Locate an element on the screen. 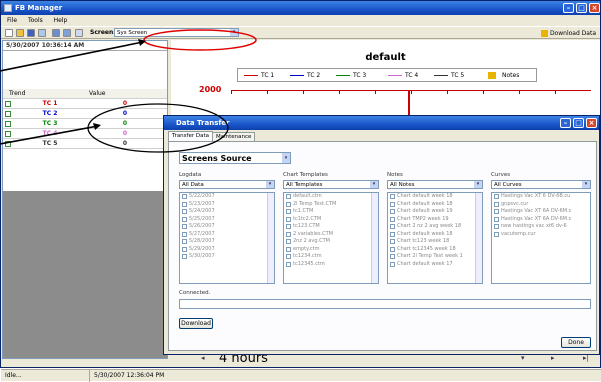  menu-help: Help is located at coordinates (61, 20).